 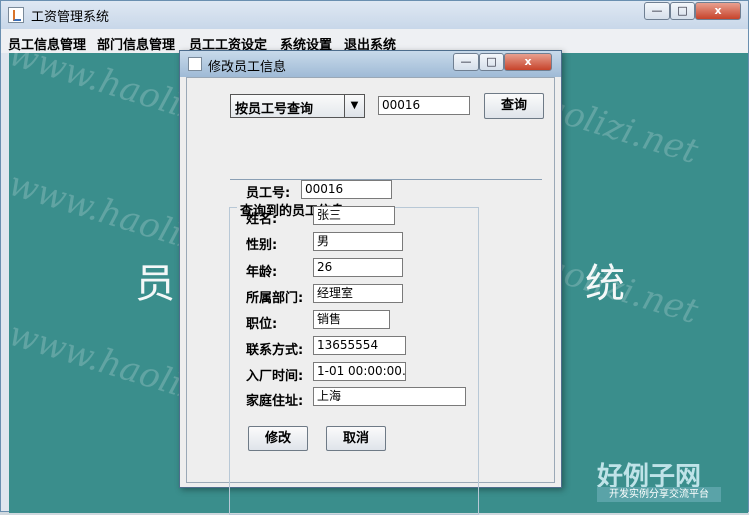 What do you see at coordinates (466, 62) in the screenshot?
I see `dialog-minimize-button: —` at bounding box center [466, 62].